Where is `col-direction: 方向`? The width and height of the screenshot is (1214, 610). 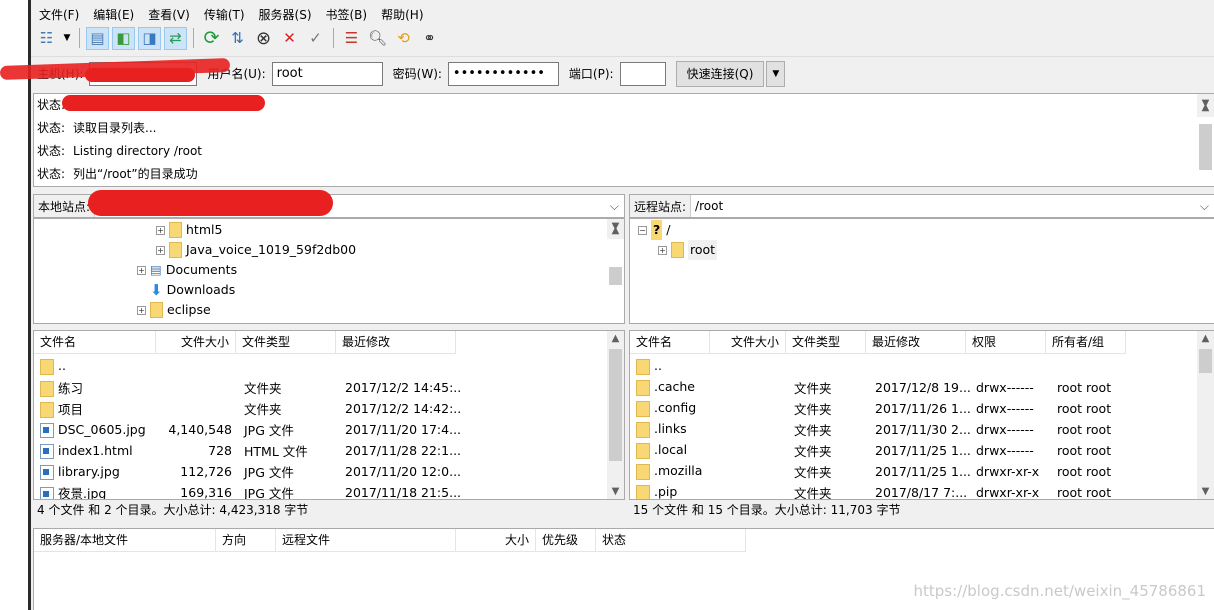 col-direction: 方向 is located at coordinates (246, 540).